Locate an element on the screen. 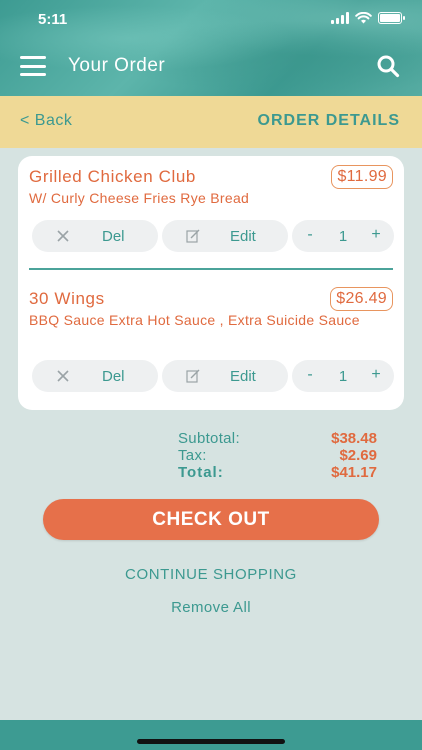 This screenshot has width=422, height=750. item-price: $11.99 is located at coordinates (362, 177).